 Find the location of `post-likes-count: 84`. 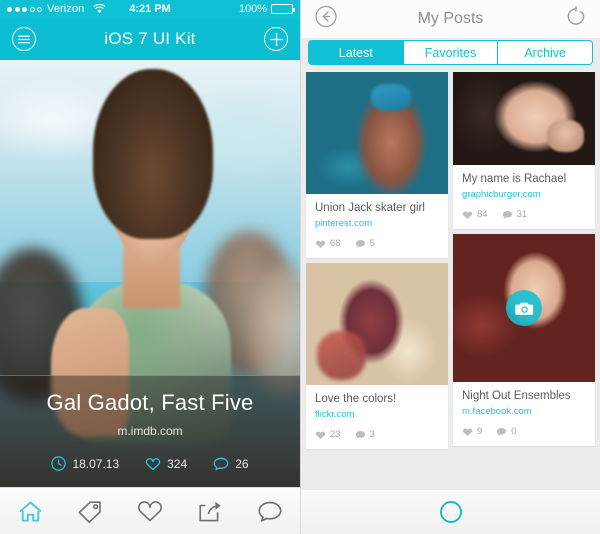

post-likes-count: 84 is located at coordinates (482, 214).